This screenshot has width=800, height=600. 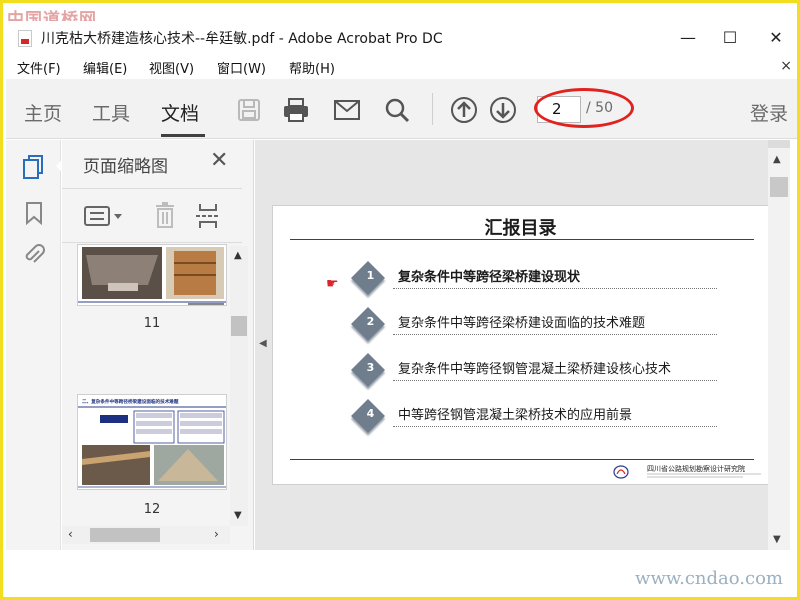 I want to click on maximize-button: ☐, so click(x=730, y=37).